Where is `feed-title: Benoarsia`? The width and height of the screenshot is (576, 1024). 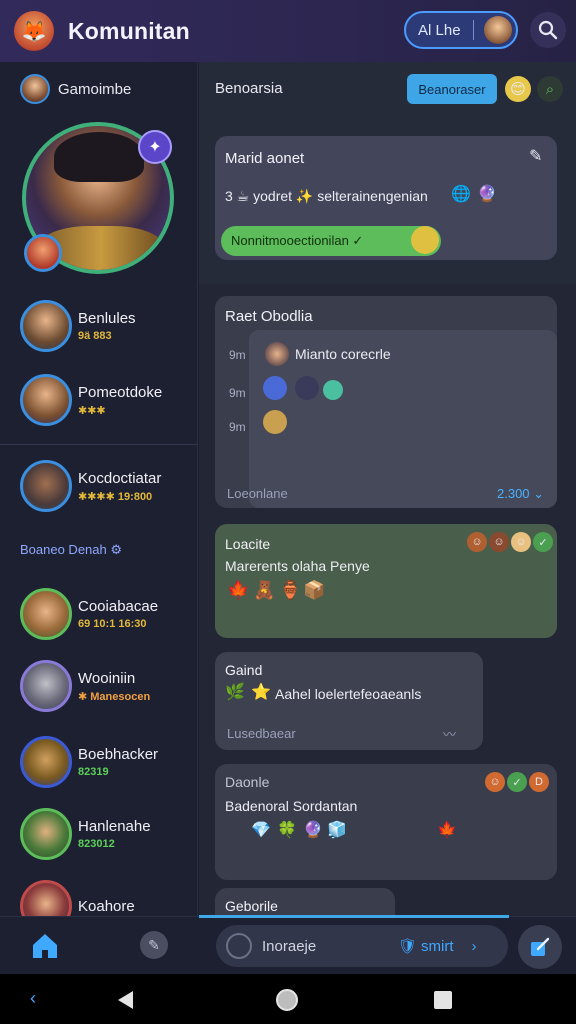
feed-title: Benoarsia is located at coordinates (249, 88).